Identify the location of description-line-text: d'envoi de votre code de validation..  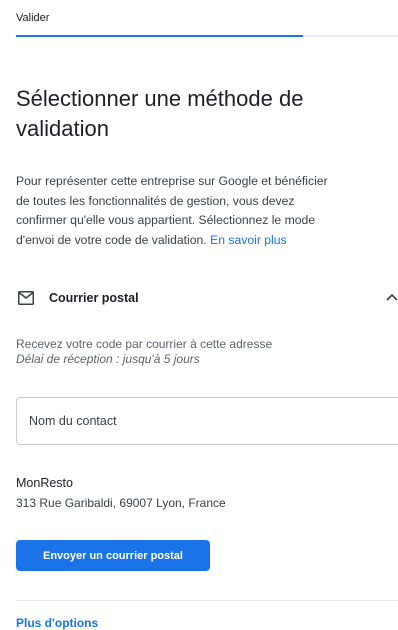
(111, 239).